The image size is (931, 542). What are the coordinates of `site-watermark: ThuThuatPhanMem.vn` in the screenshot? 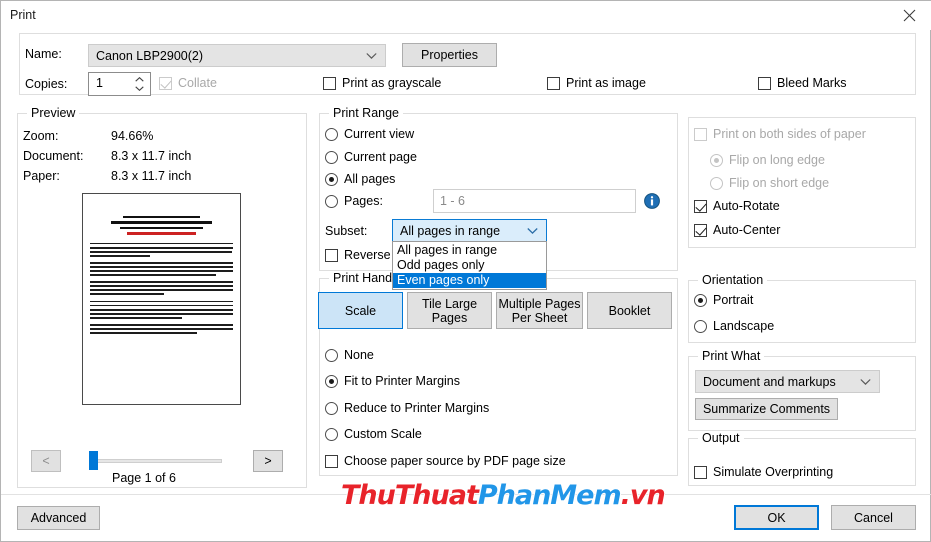 It's located at (503, 495).